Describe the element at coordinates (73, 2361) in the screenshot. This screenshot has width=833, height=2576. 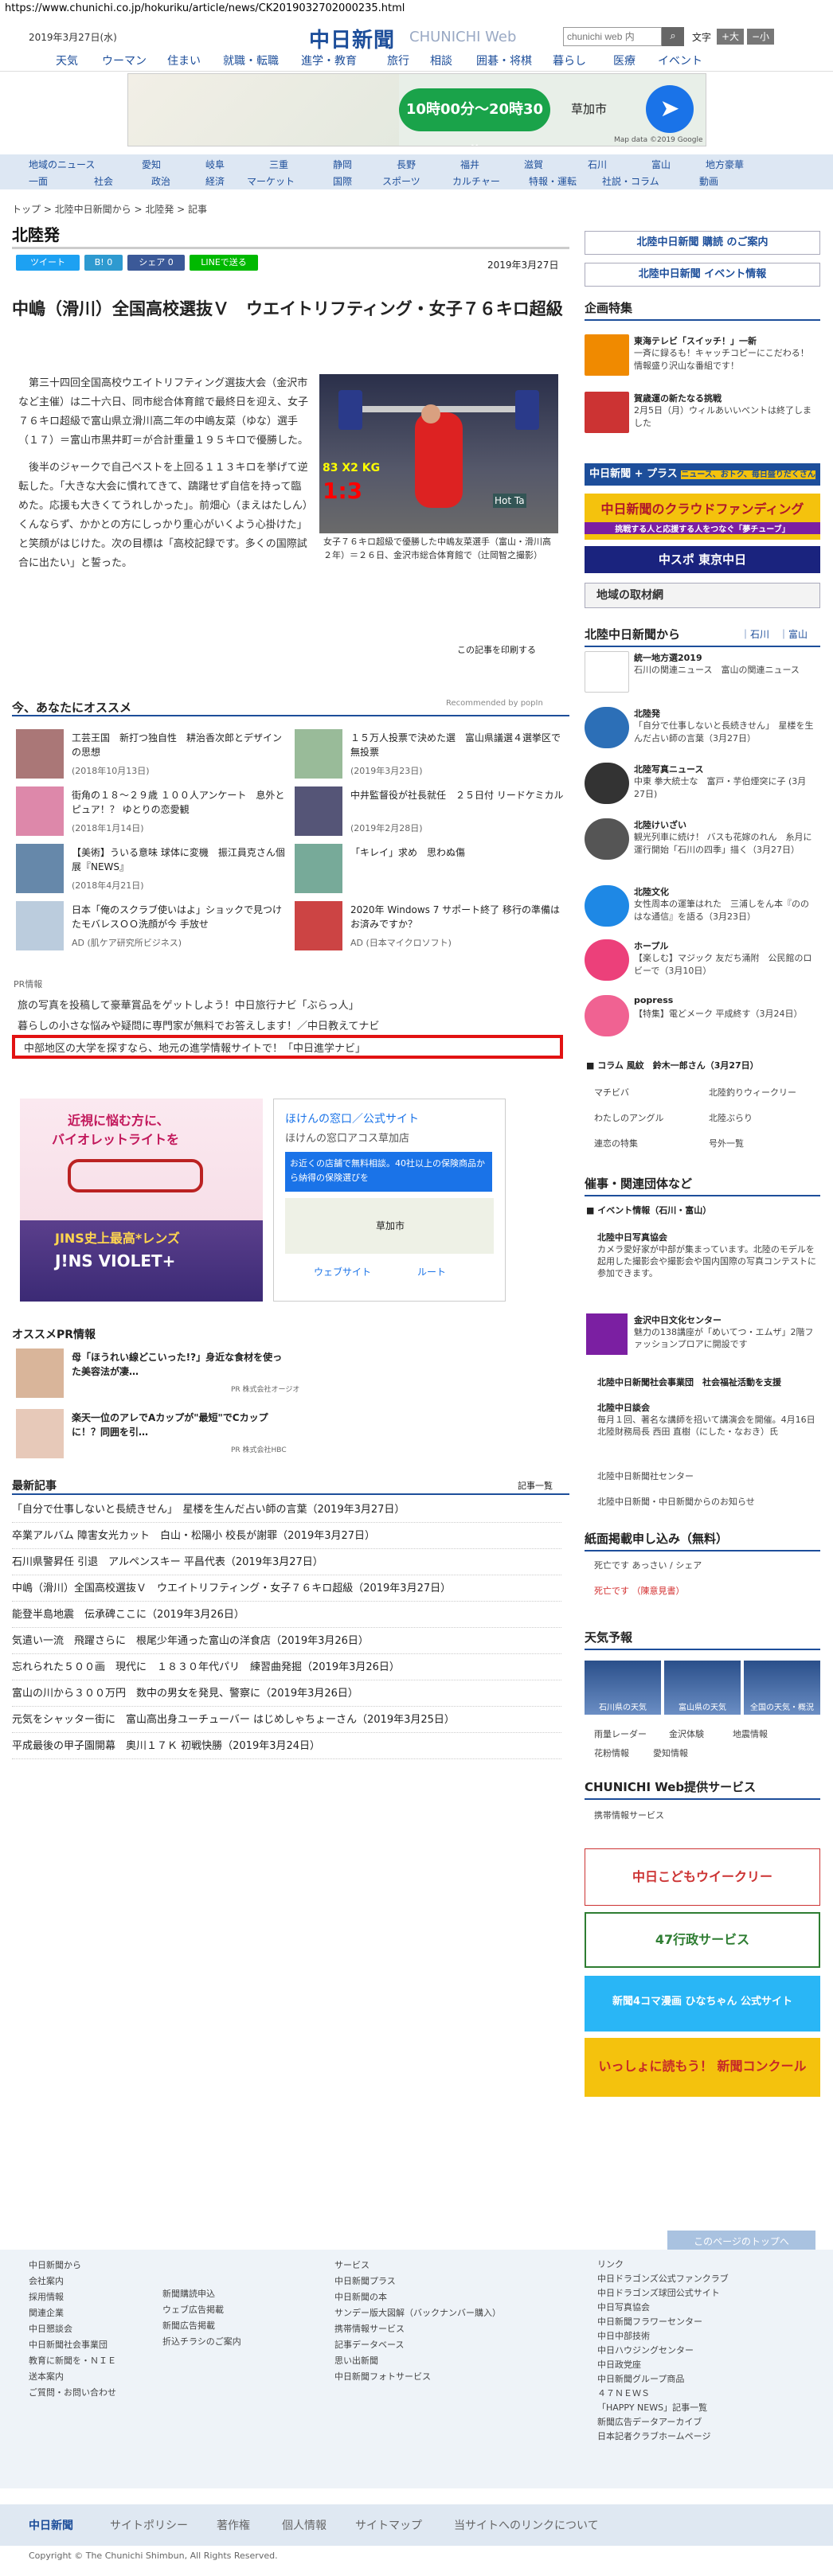
I see `footer-link: 教育に新聞を・ＮＩＥ` at that location.